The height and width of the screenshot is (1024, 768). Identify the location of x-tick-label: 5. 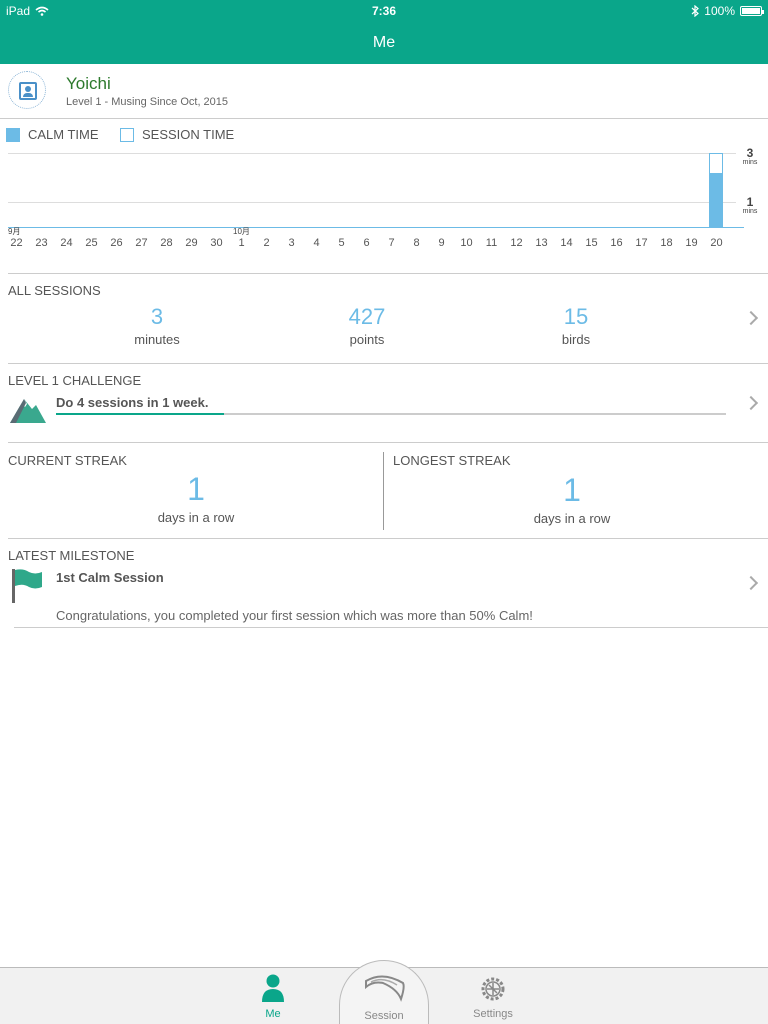
(341, 243).